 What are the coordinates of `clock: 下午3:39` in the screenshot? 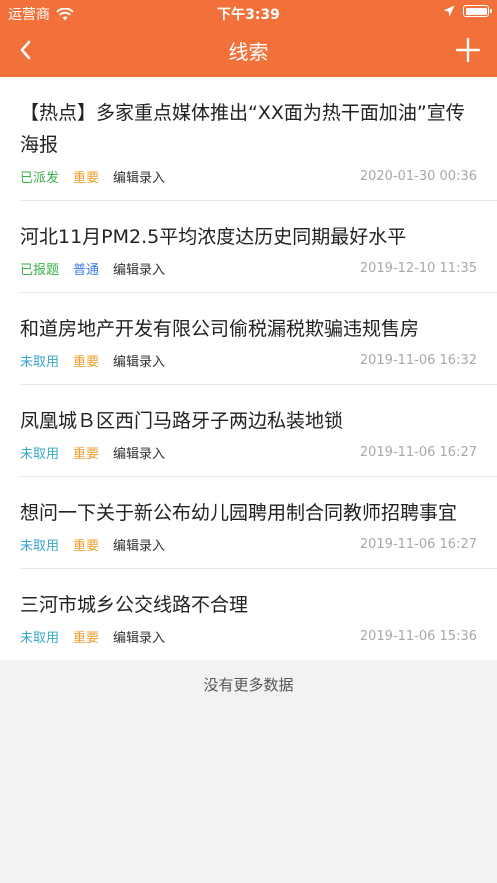 It's located at (248, 15).